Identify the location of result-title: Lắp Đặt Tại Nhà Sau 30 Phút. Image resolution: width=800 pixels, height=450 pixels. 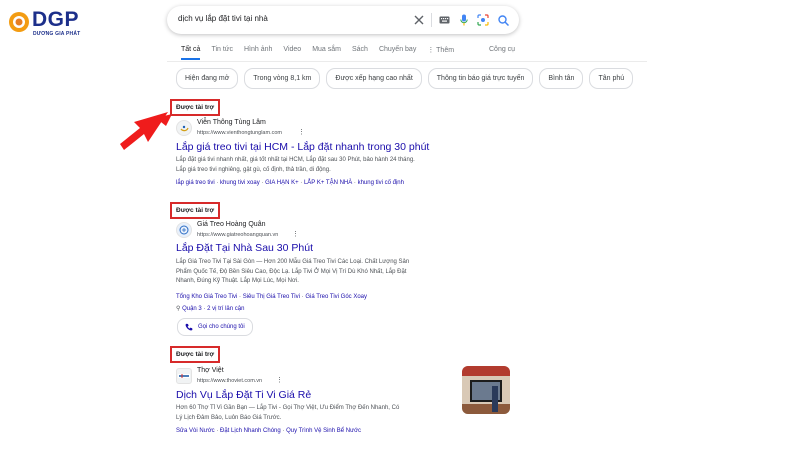
(244, 248).